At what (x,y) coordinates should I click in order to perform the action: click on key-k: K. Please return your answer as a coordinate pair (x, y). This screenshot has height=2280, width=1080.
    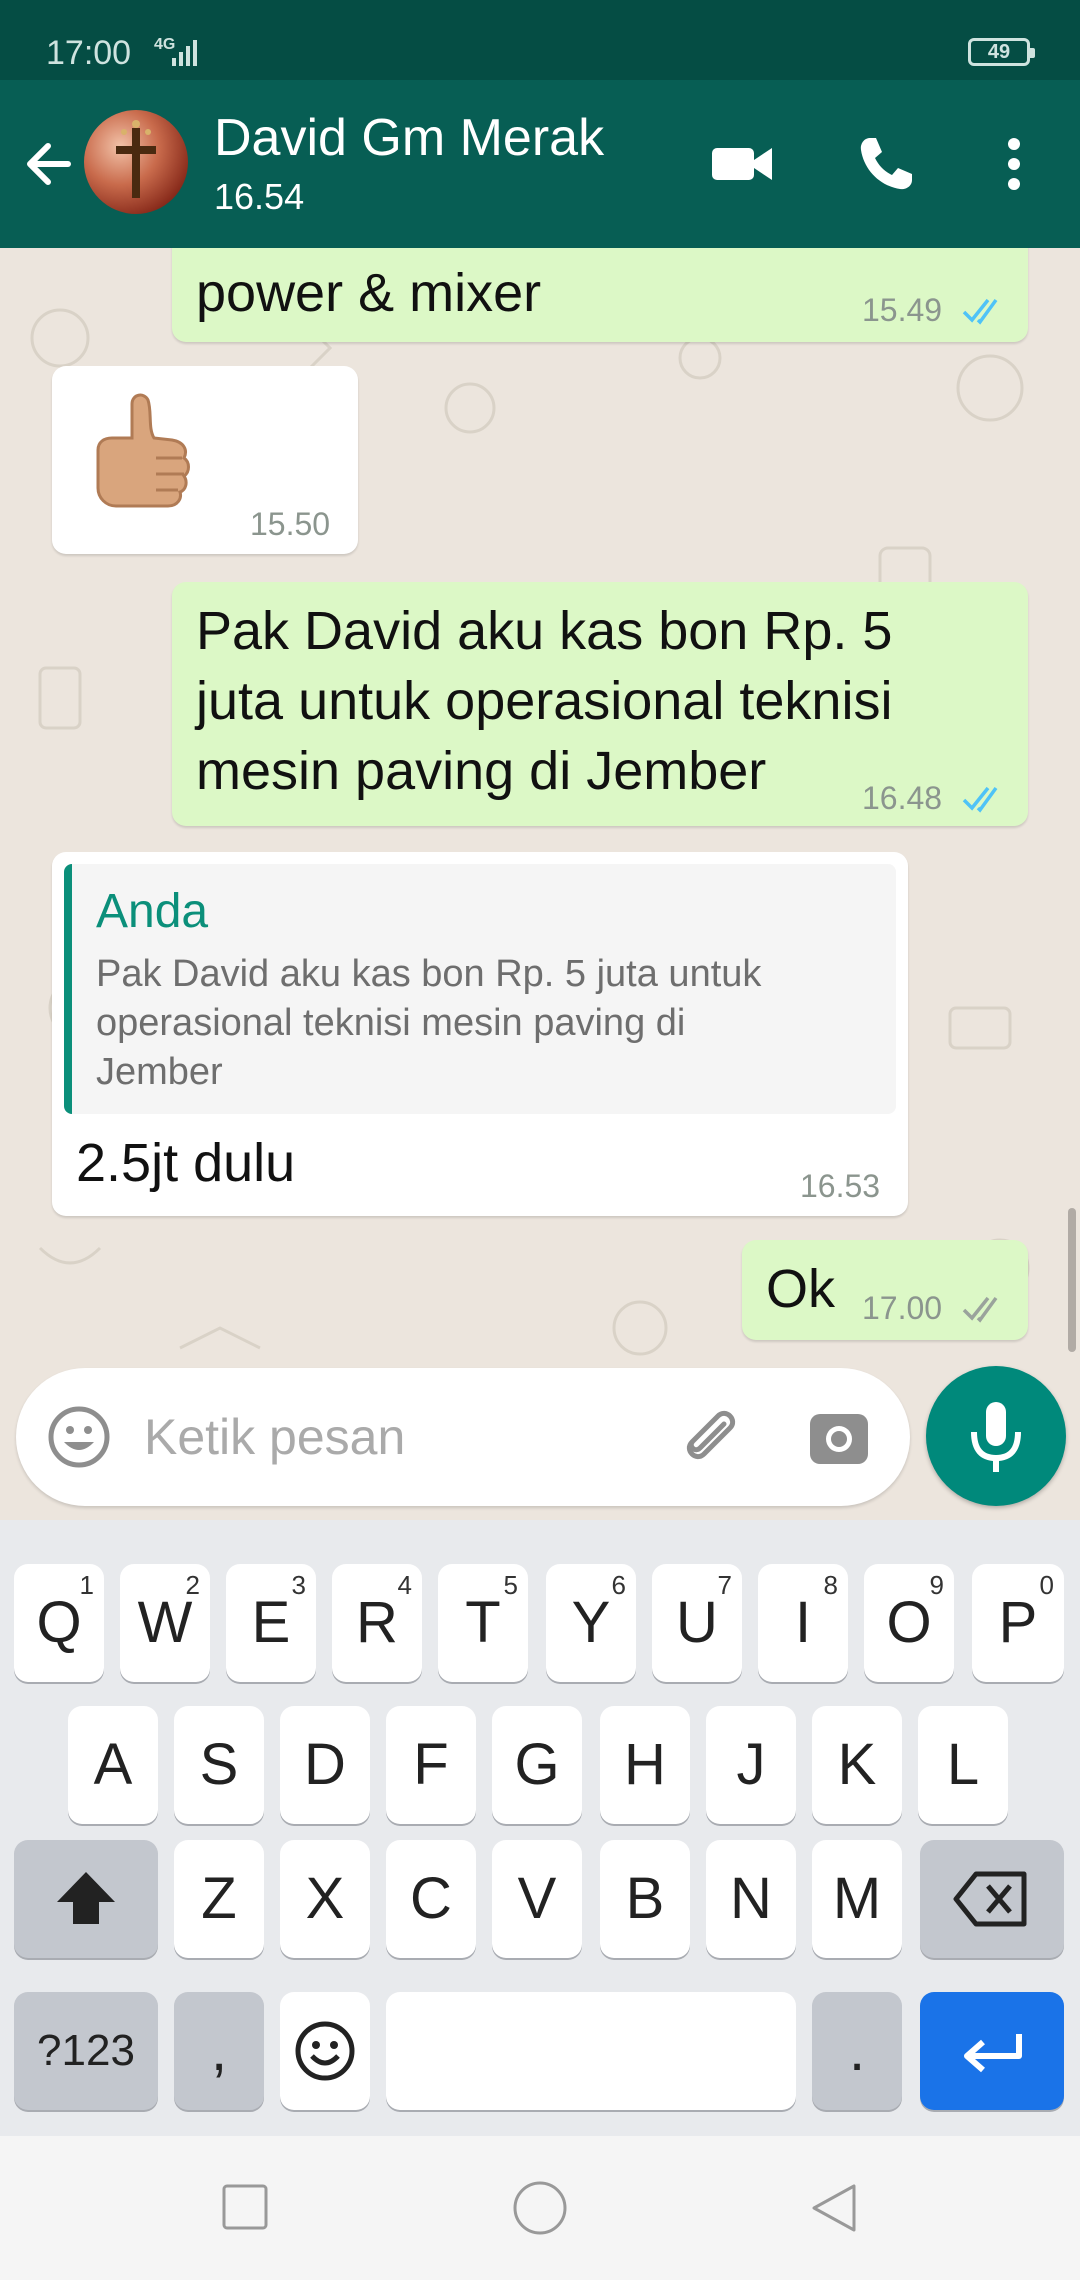
    Looking at the image, I should click on (857, 1765).